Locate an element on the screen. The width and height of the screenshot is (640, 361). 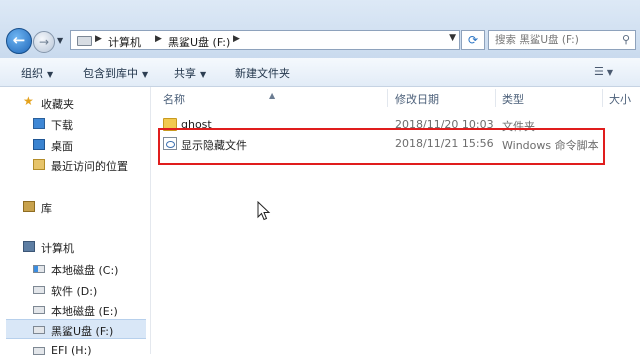
include-in-library-button: 包含到库中 ▼ is located at coordinates (115, 73).